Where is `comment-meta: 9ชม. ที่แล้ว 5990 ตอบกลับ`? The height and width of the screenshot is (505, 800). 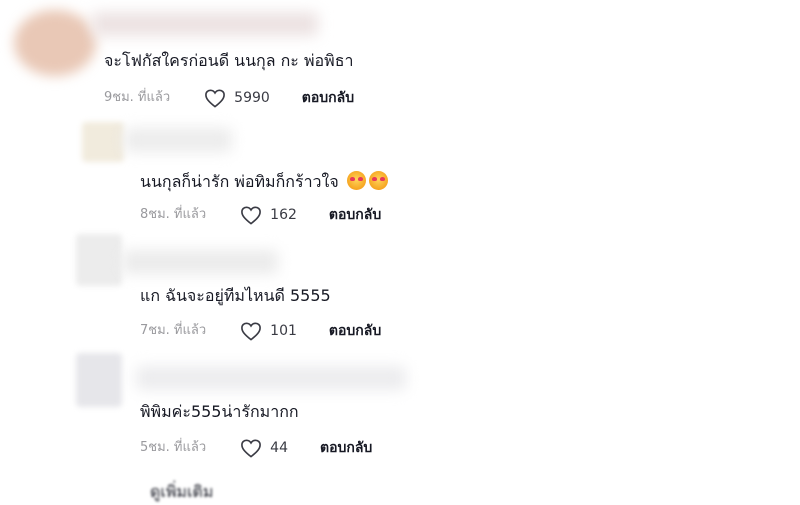
comment-meta: 9ชม. ที่แล้ว 5990 ตอบกลับ is located at coordinates (229, 98).